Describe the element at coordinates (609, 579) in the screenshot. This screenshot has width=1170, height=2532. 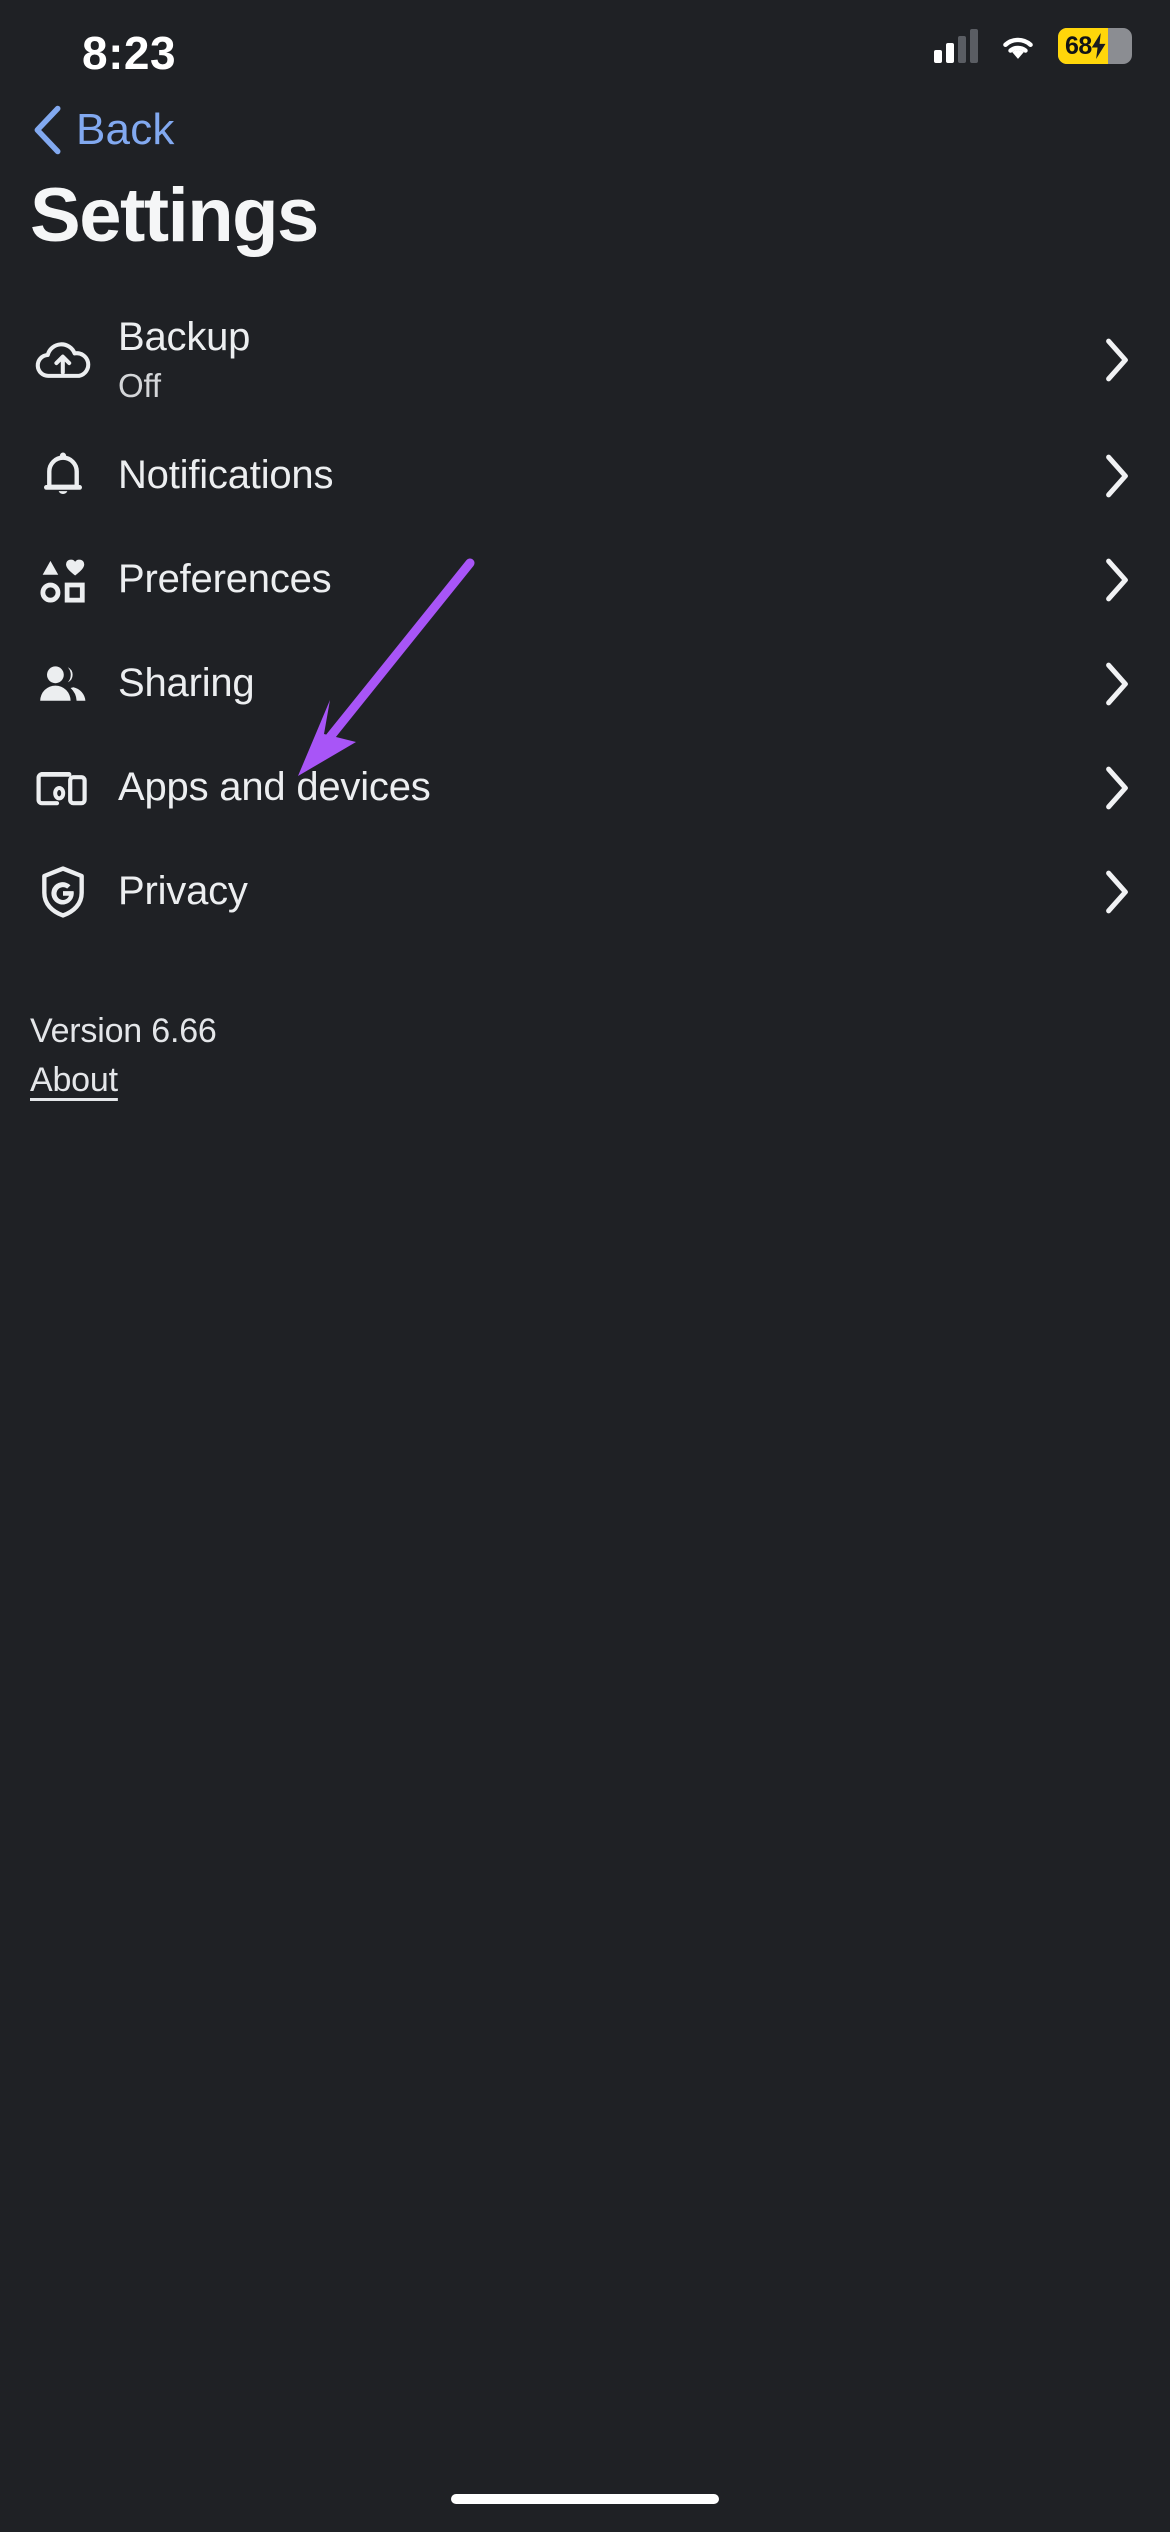
I see `list-item-text: Preferences` at that location.